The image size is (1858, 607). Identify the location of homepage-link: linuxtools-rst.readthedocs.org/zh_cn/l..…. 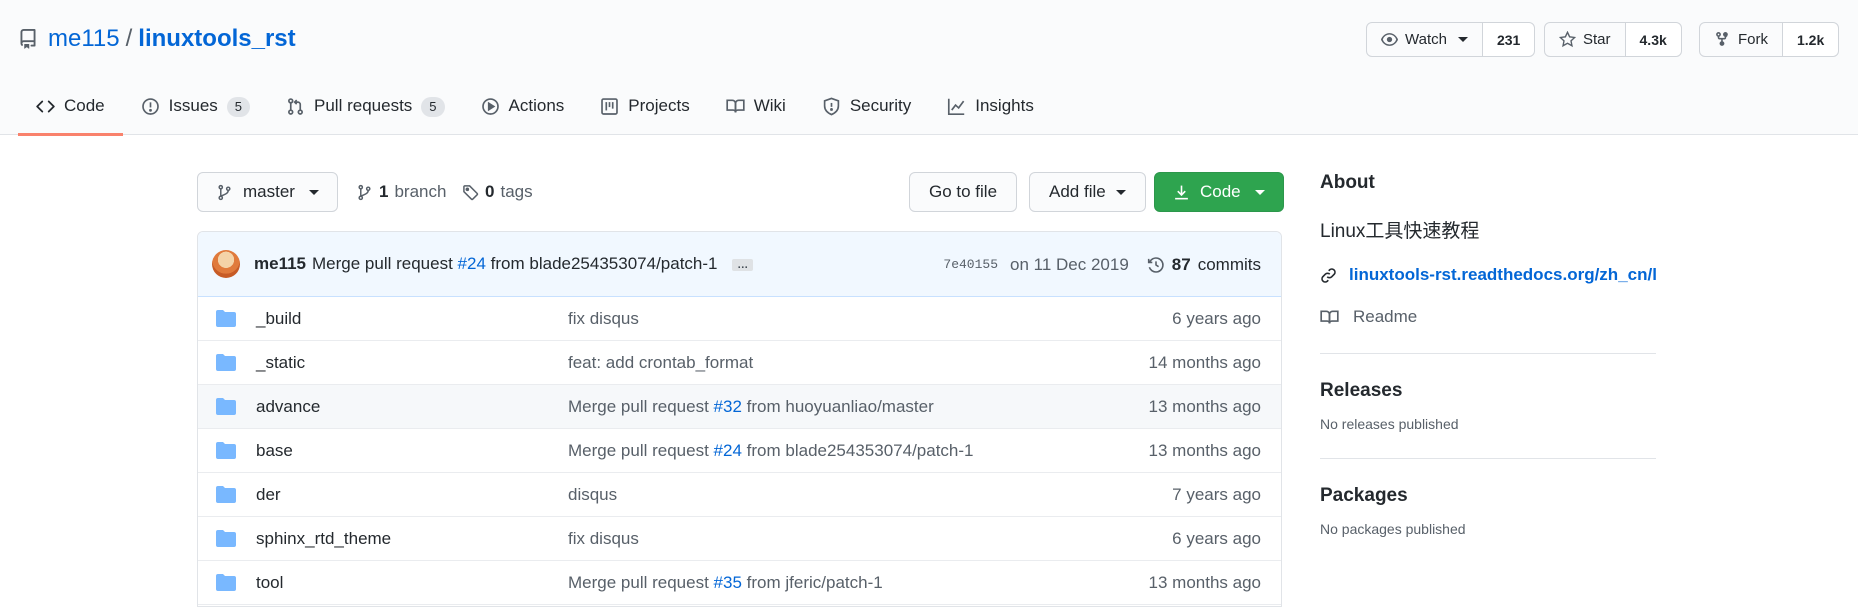
(1488, 275).